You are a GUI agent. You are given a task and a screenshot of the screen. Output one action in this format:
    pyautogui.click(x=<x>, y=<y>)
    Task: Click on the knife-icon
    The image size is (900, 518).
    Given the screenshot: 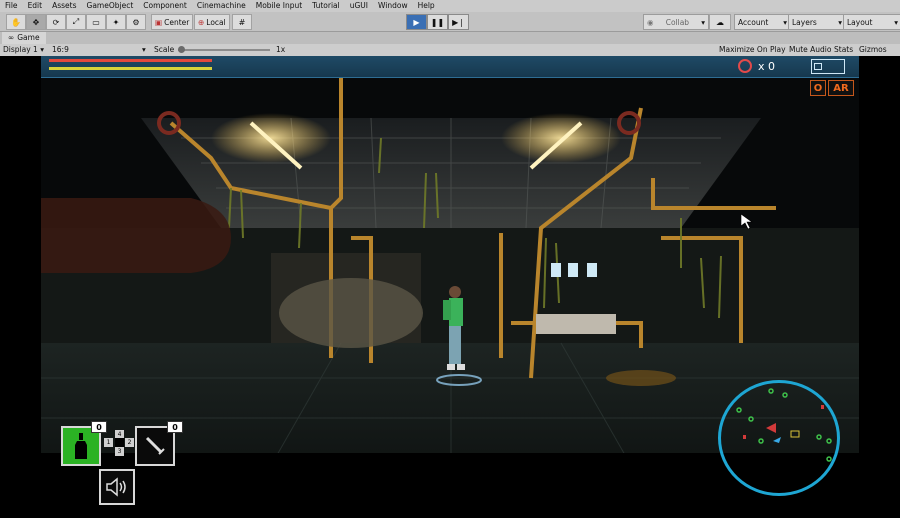 What is the action you would take?
    pyautogui.click(x=155, y=445)
    